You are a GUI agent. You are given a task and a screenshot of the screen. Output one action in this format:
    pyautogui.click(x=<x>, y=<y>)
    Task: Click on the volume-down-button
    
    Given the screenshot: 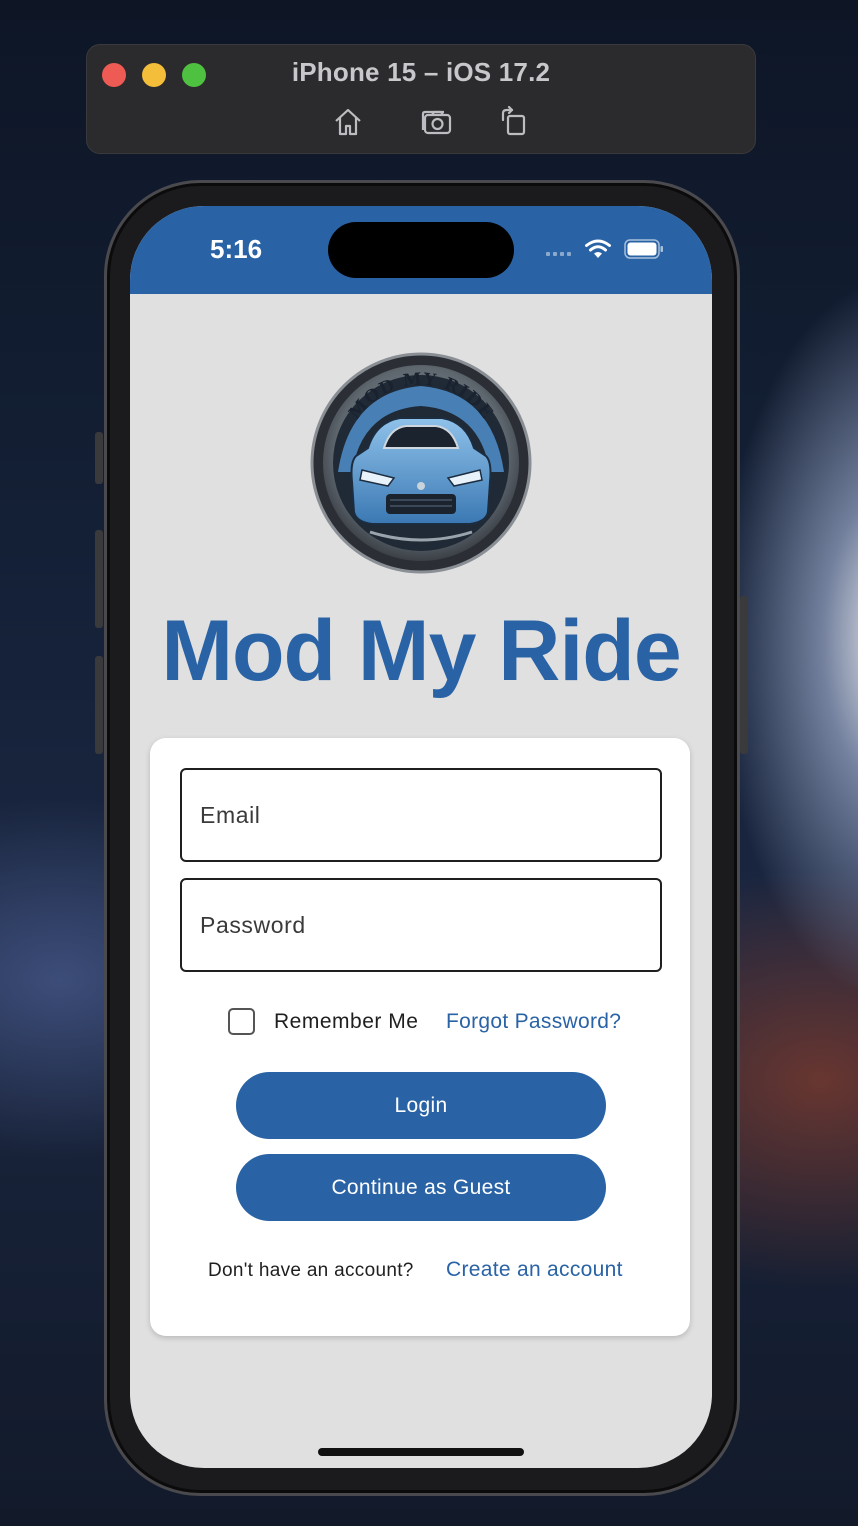 What is the action you would take?
    pyautogui.click(x=99, y=705)
    